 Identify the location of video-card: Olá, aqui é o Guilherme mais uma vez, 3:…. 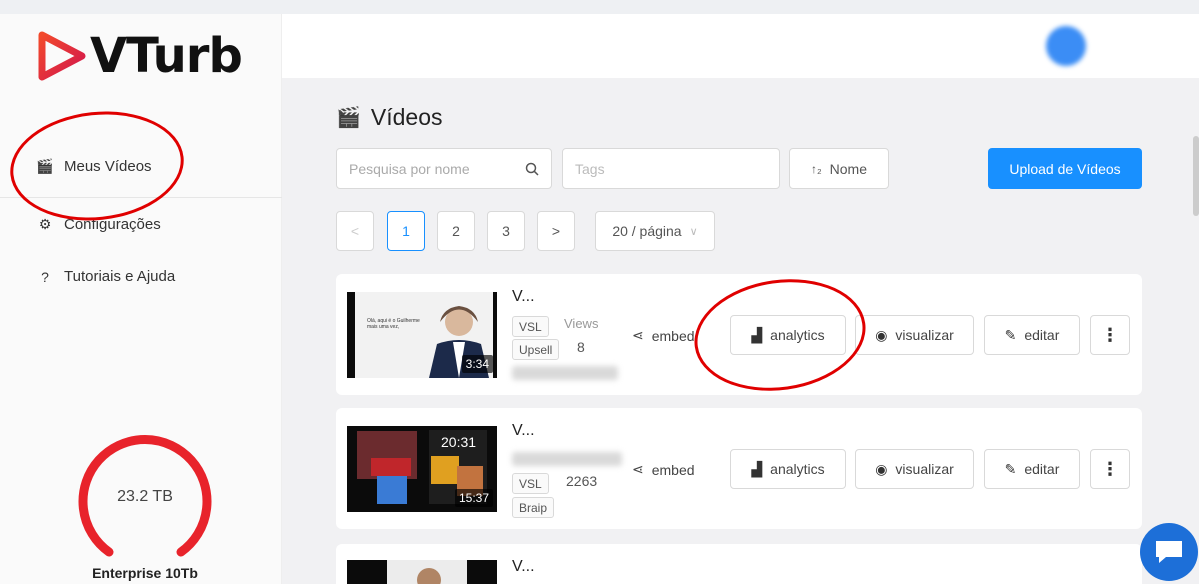
(739, 334).